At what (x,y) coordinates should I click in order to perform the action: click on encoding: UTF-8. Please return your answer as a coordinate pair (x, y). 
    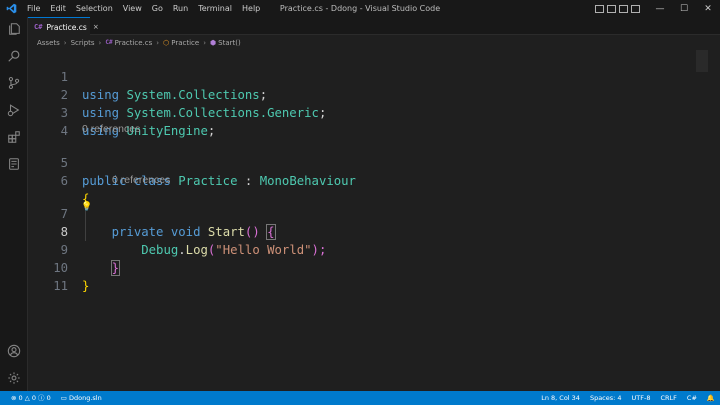
    Looking at the image, I should click on (641, 398).